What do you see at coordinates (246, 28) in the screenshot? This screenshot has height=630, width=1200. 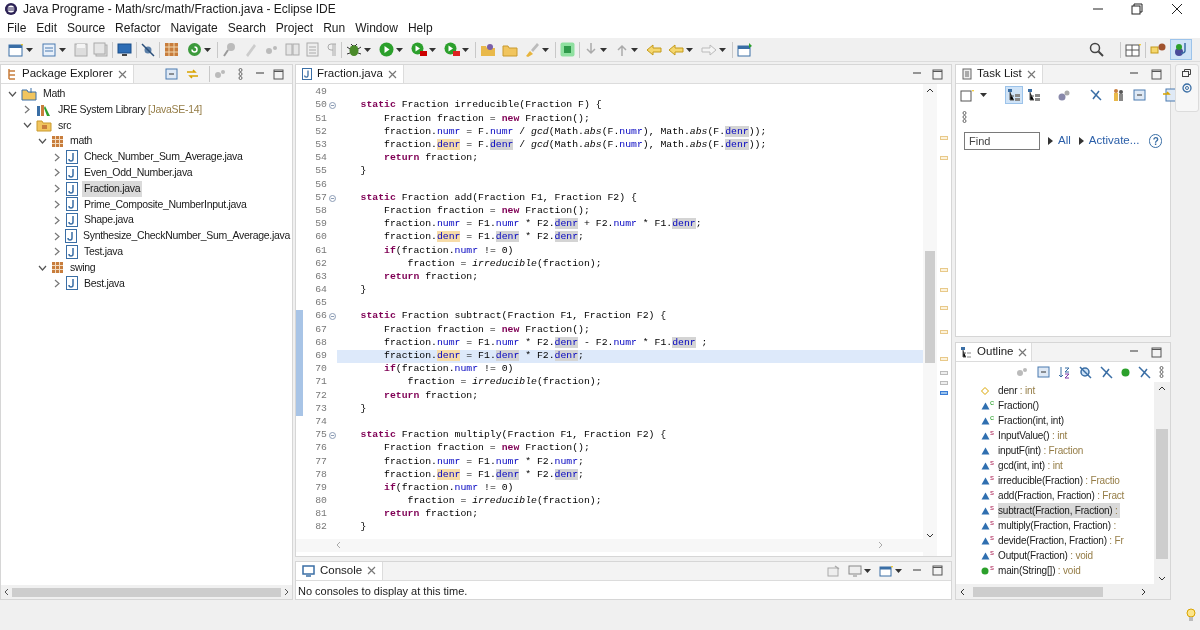 I see `menu-item: Search` at bounding box center [246, 28].